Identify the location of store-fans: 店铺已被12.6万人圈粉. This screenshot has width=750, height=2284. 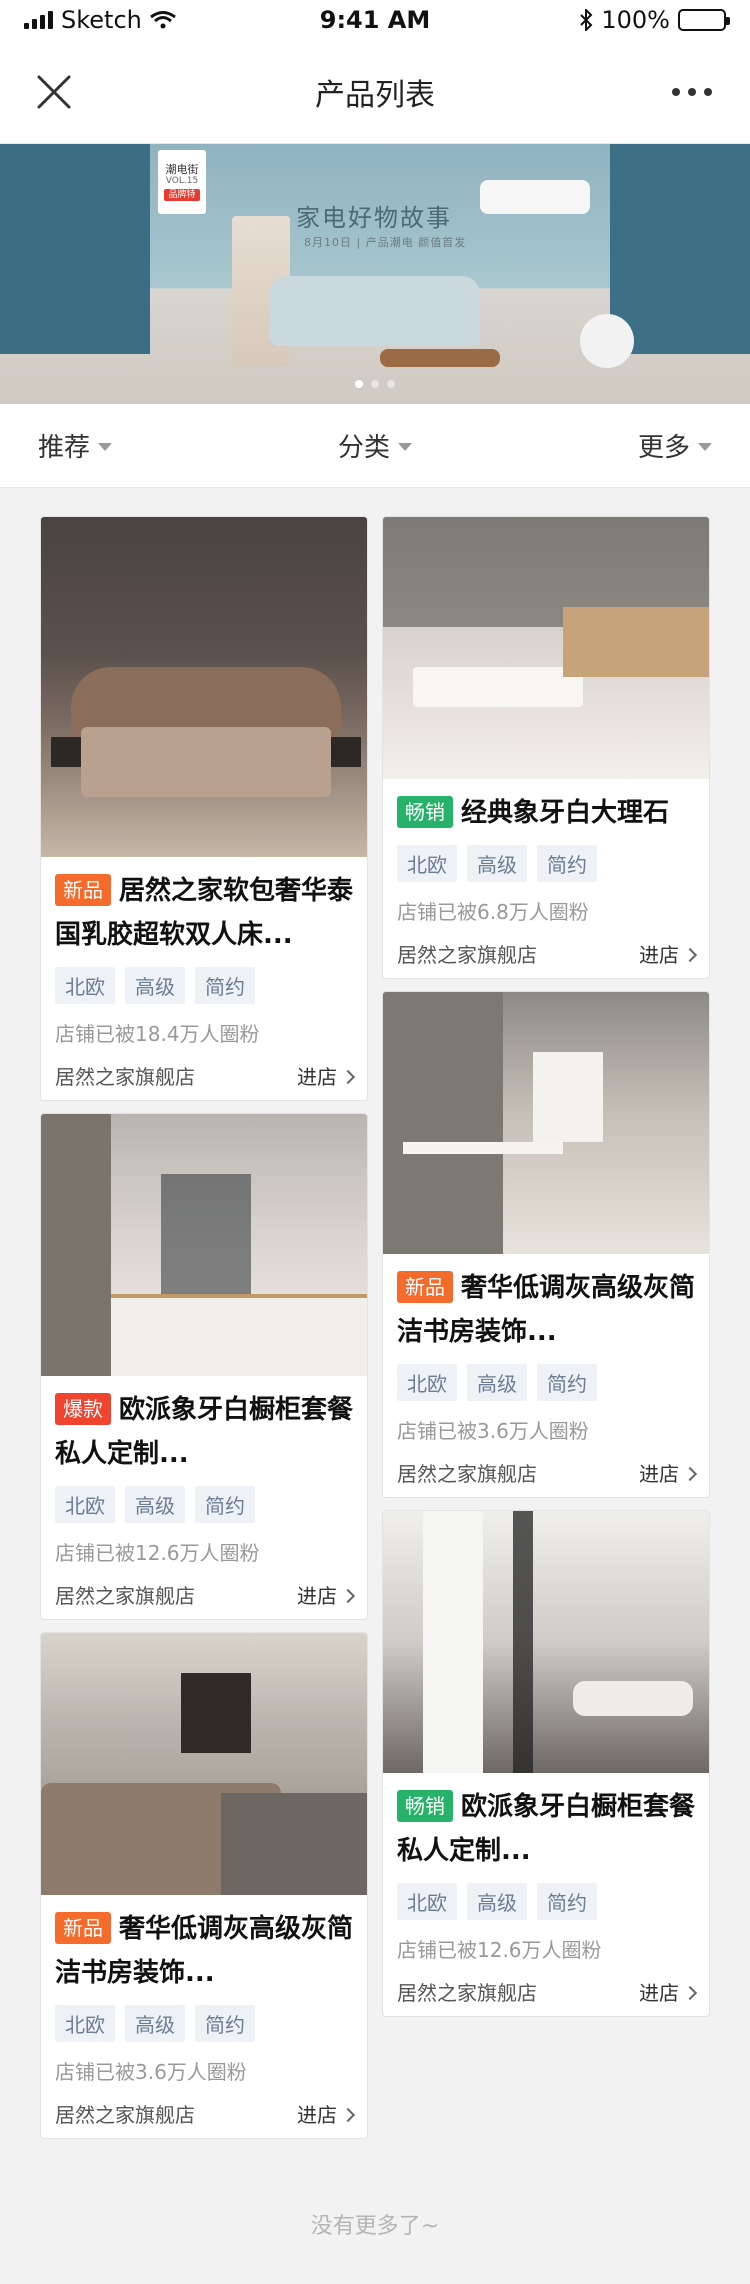
(499, 1950).